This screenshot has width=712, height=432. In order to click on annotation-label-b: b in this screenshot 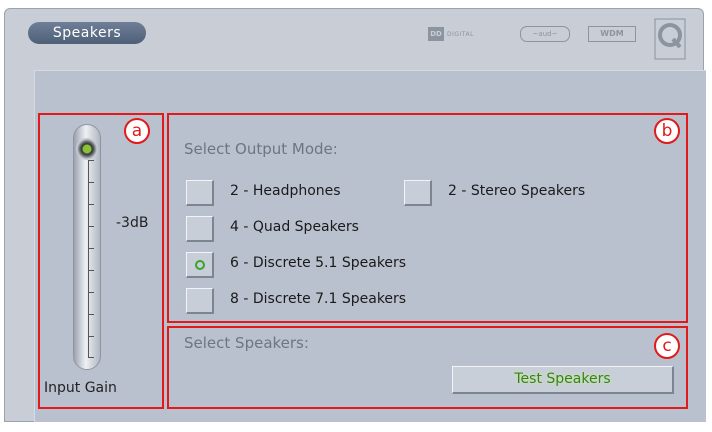, I will do `click(667, 131)`.